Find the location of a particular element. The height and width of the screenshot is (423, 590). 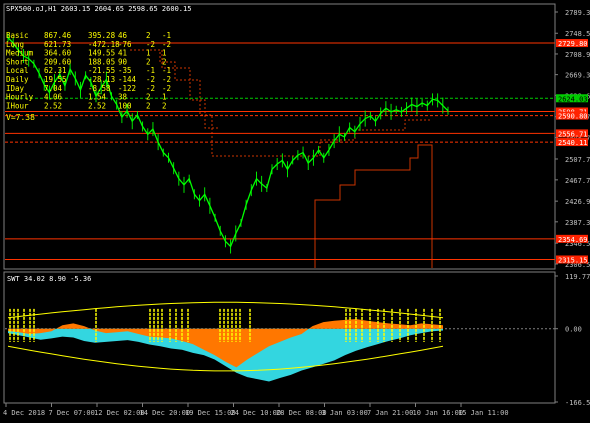

indicator-cell: 62.31 is located at coordinates (55, 70).